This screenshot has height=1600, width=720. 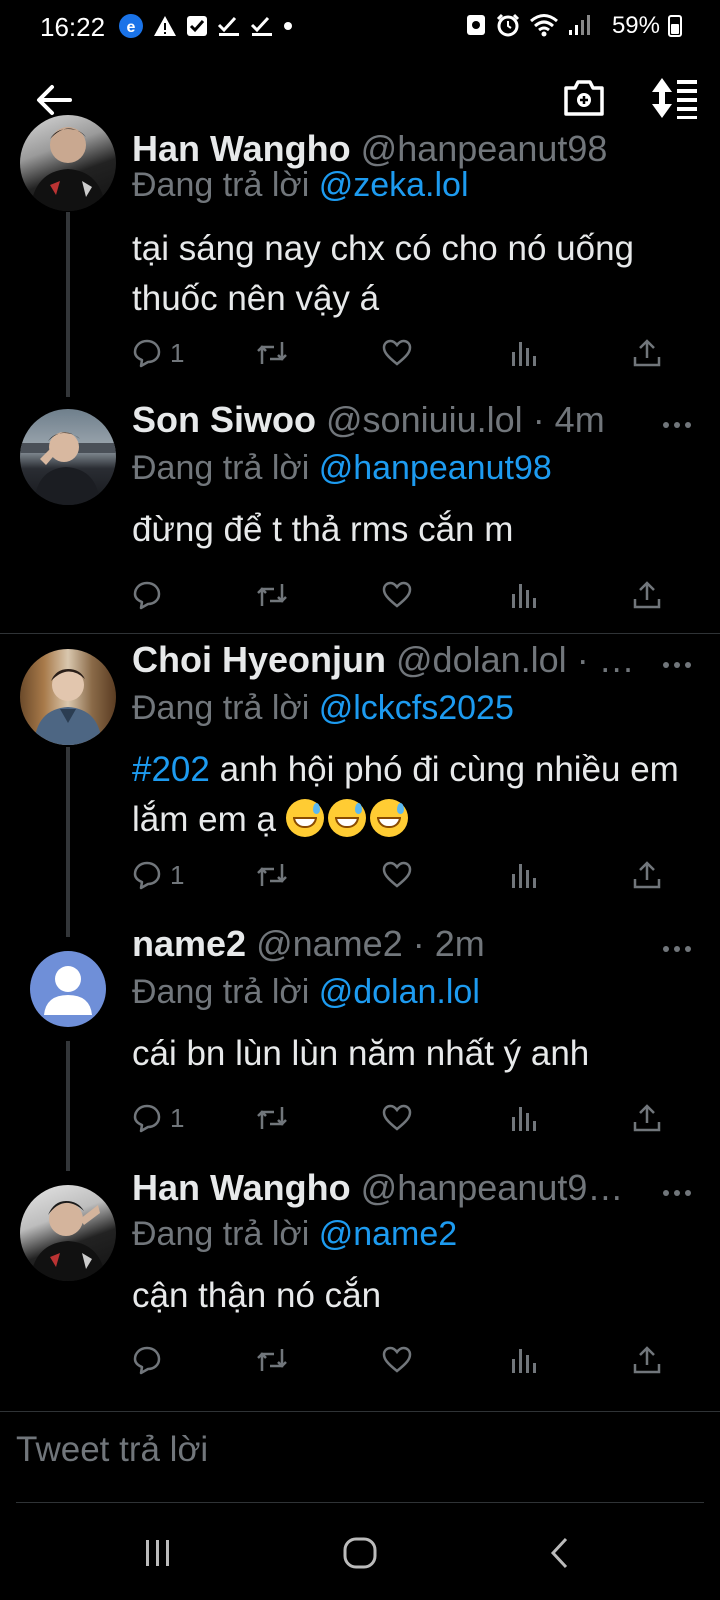 What do you see at coordinates (675, 98) in the screenshot?
I see `sort-icon` at bounding box center [675, 98].